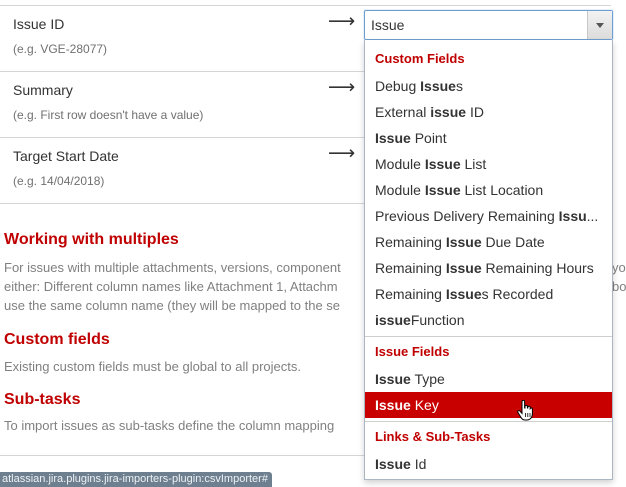 The height and width of the screenshot is (487, 626). What do you see at coordinates (66, 156) in the screenshot?
I see `field-label: Target Start Date` at bounding box center [66, 156].